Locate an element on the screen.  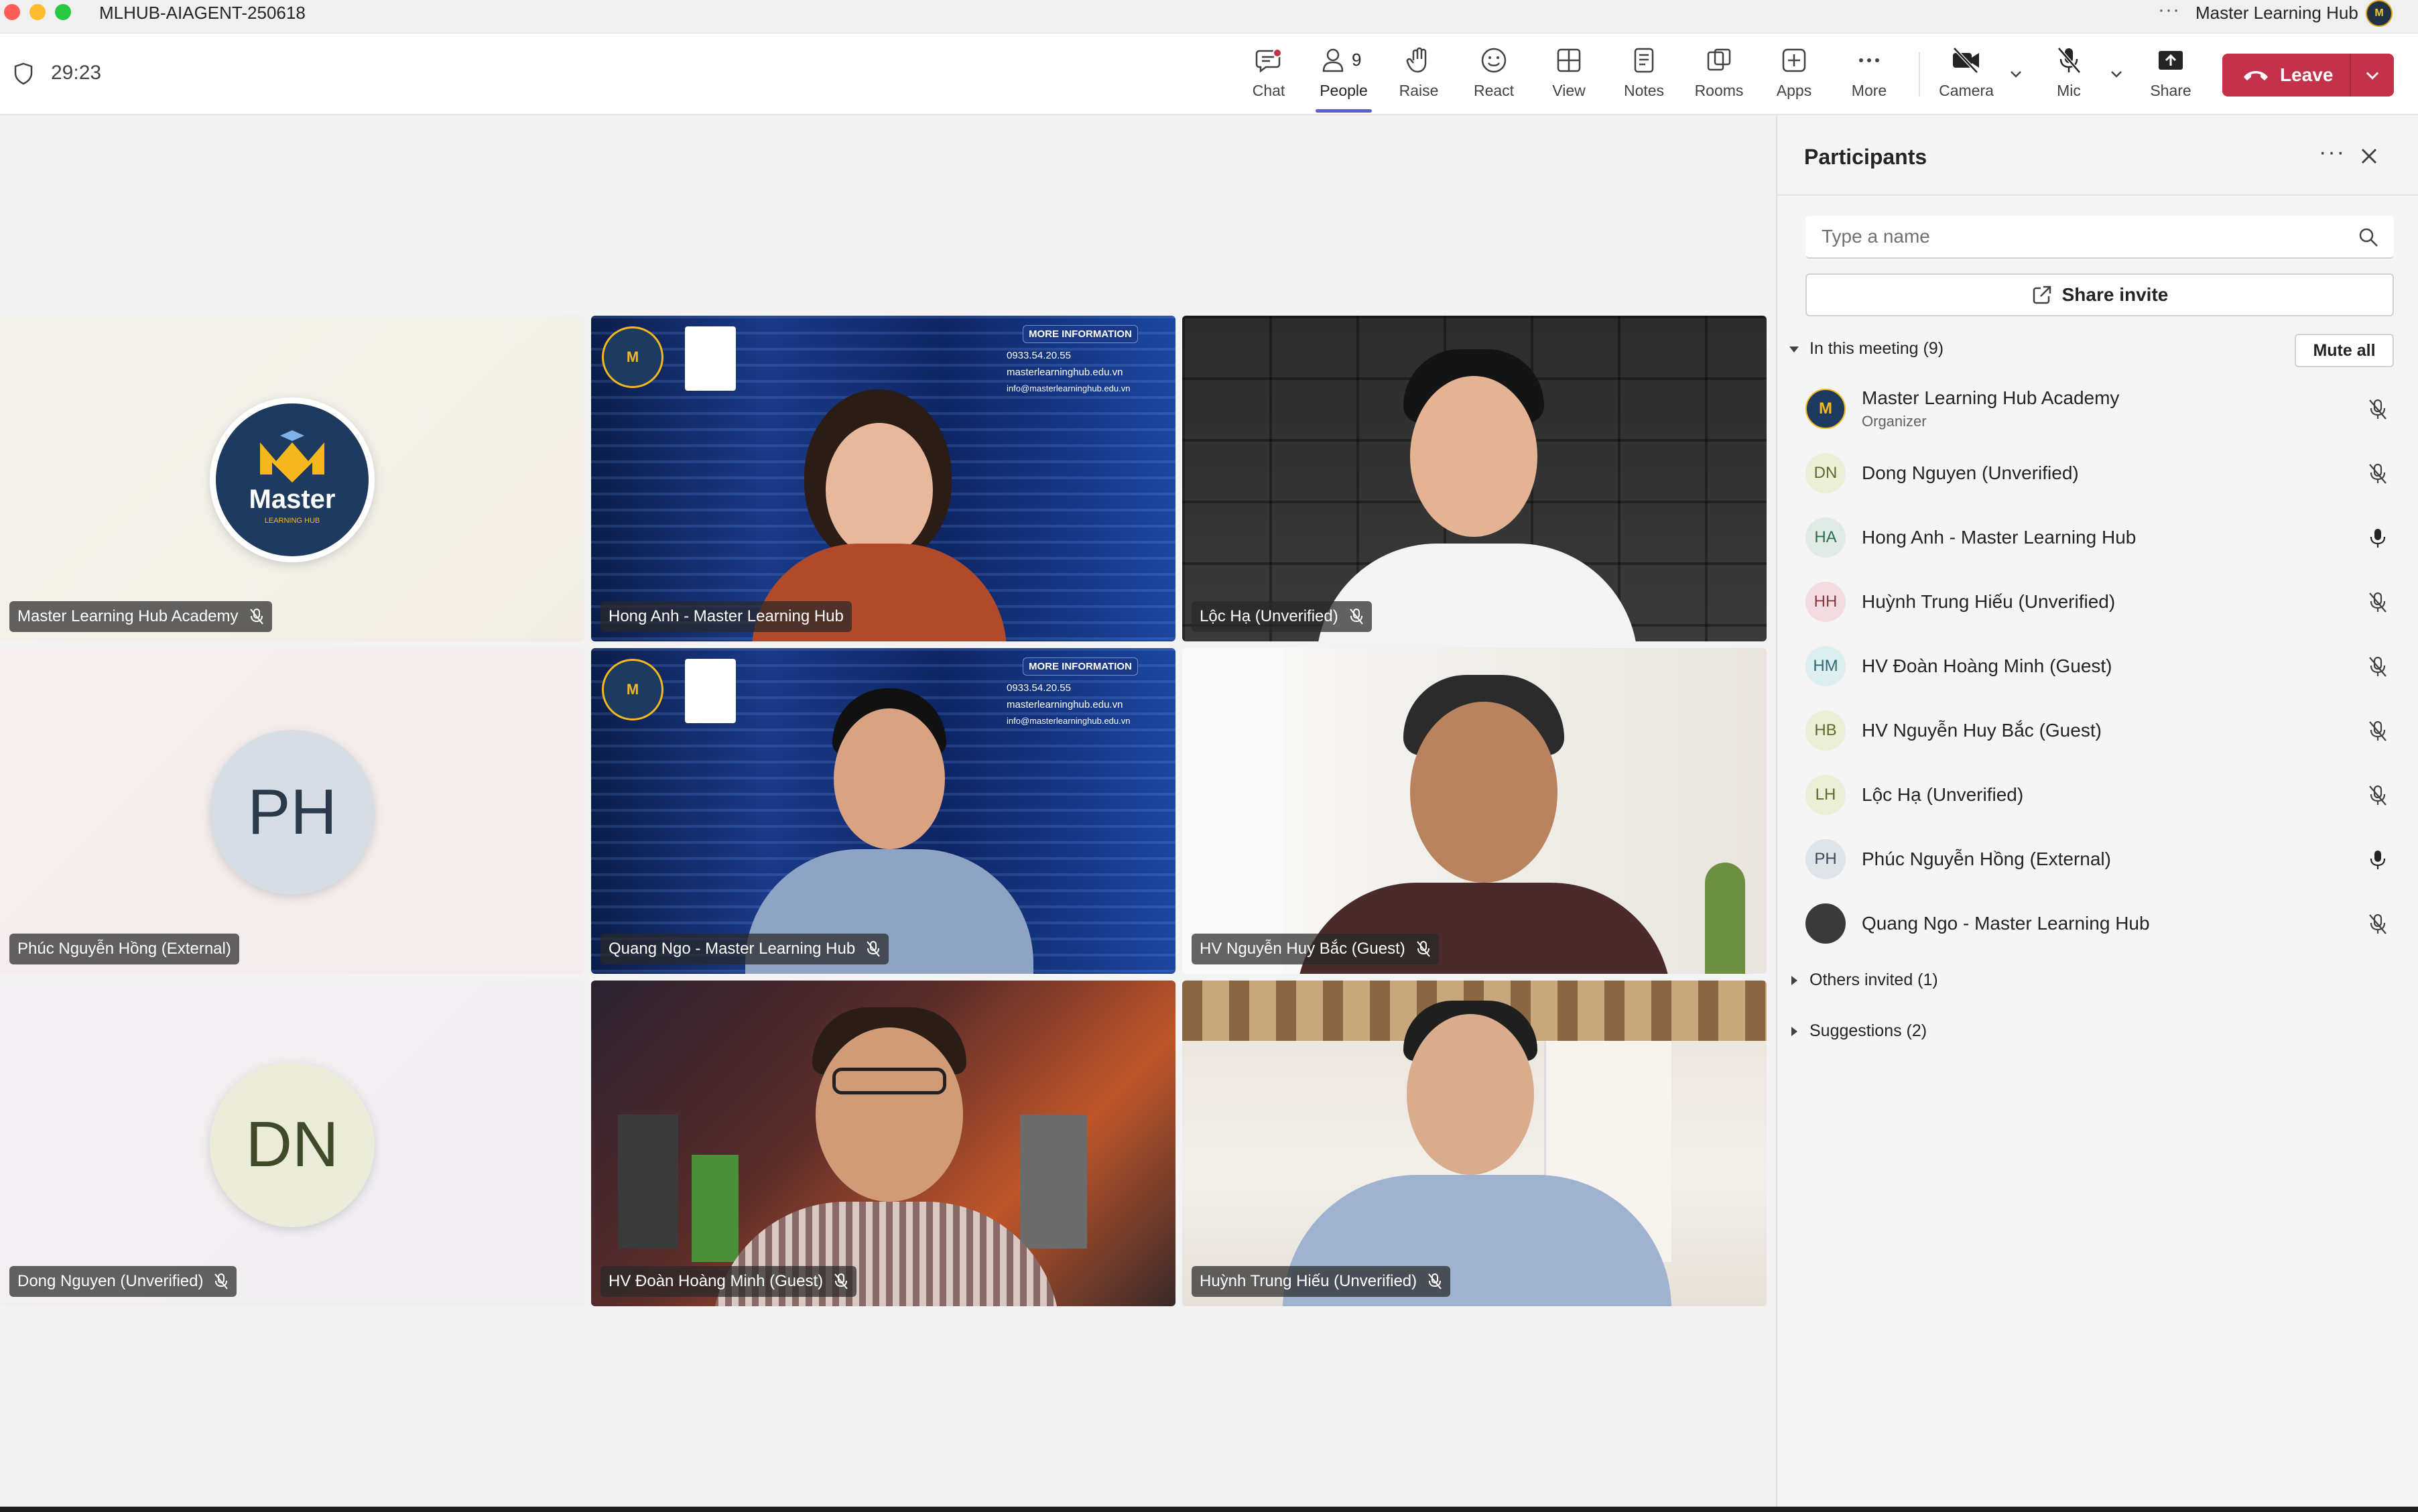
view-label: View is located at coordinates (1569, 90).